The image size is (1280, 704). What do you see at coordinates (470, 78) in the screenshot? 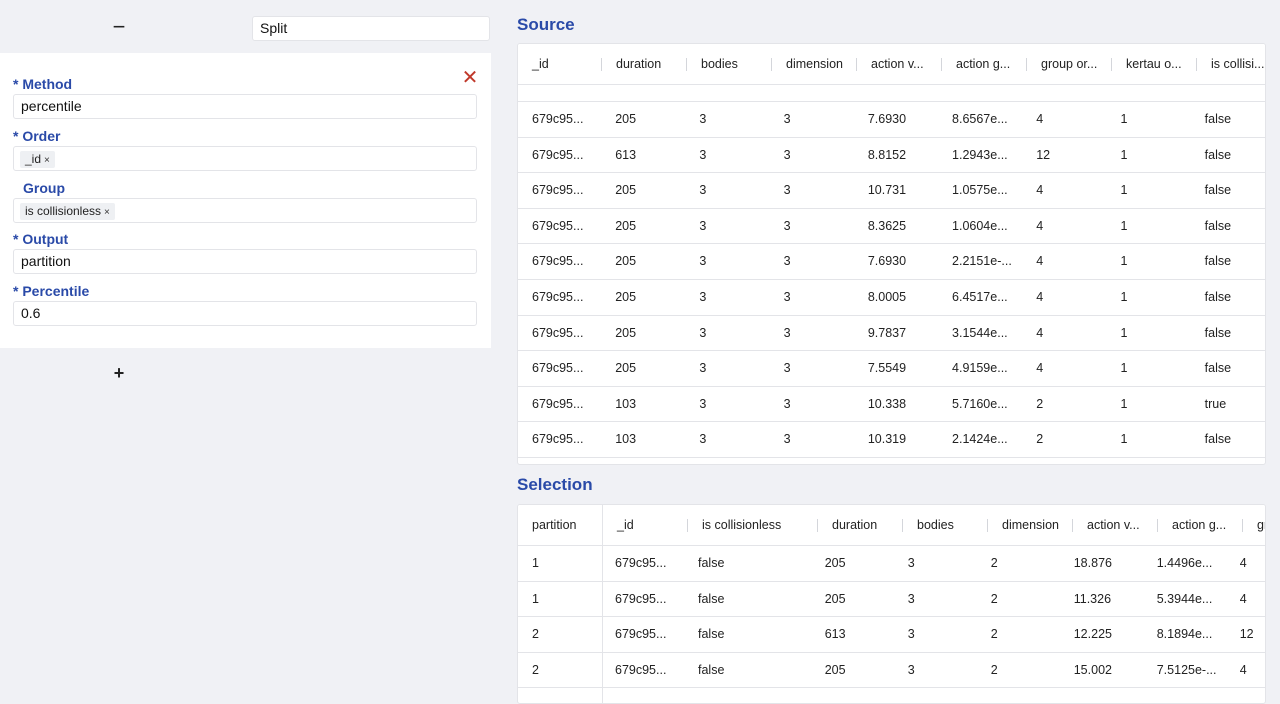
I see `close-icon: ✕` at bounding box center [470, 78].